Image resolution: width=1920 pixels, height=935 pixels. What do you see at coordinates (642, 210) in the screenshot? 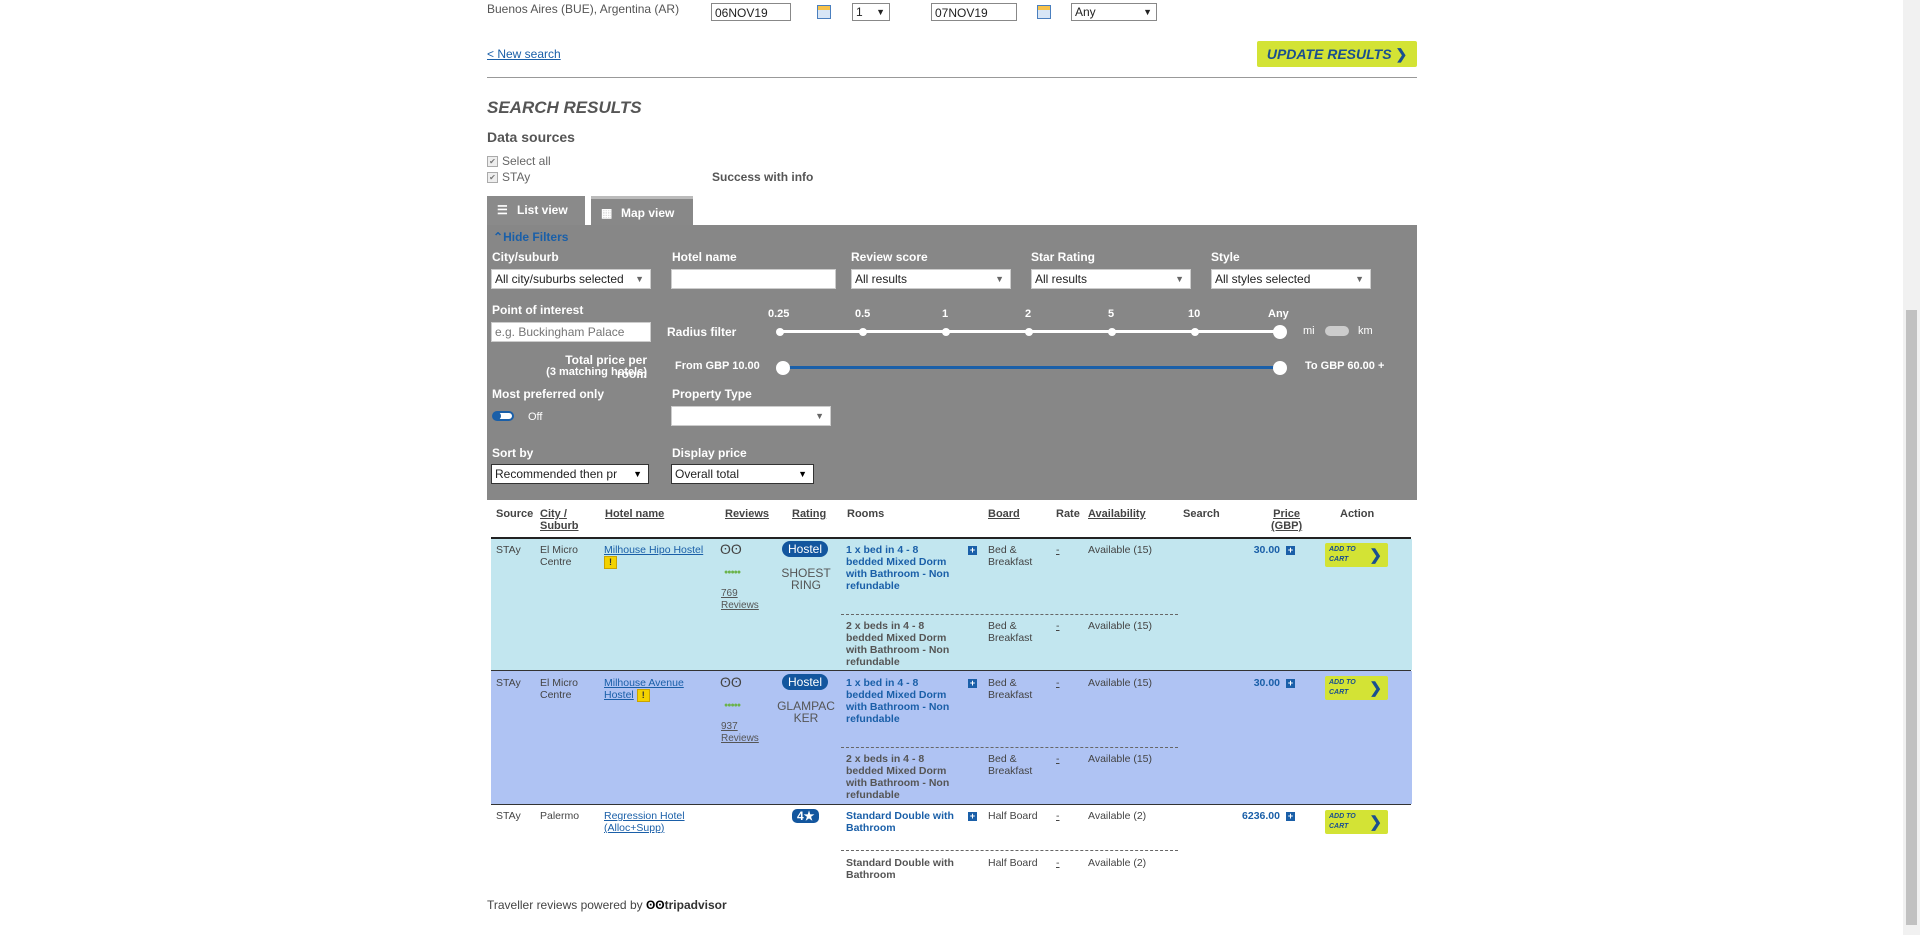
I see `tab-map-view: ▦ Map view` at bounding box center [642, 210].